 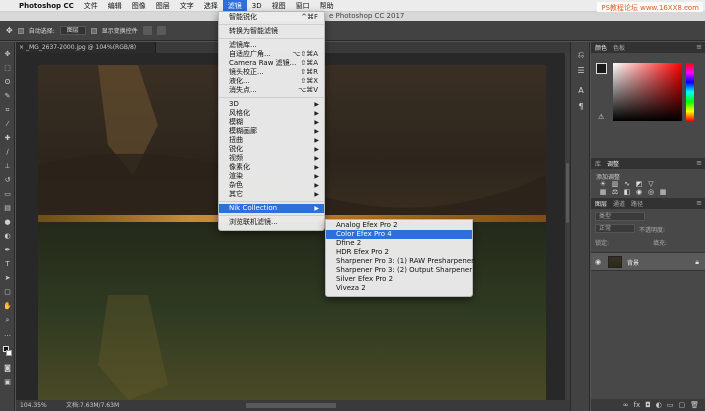 What do you see at coordinates (271, 176) in the screenshot?
I see `filter-menu-item: 渲染 ▶` at bounding box center [271, 176].